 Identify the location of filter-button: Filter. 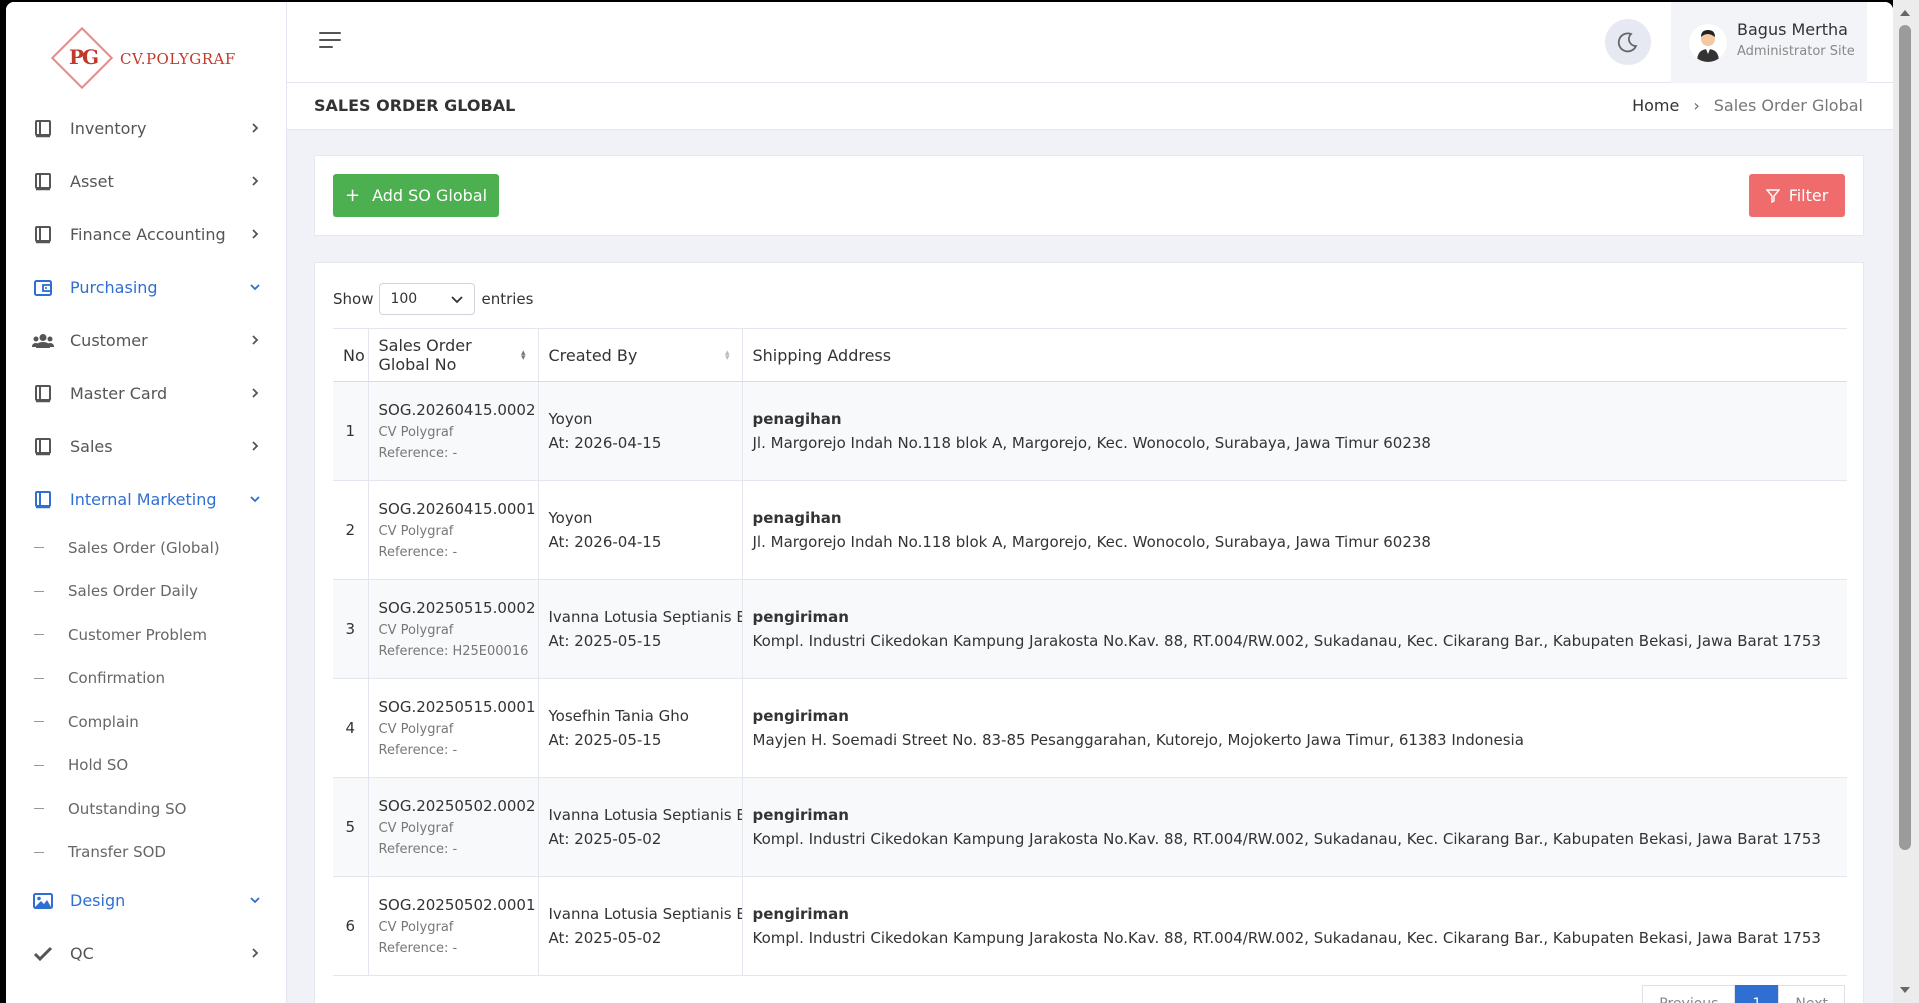
(1797, 195).